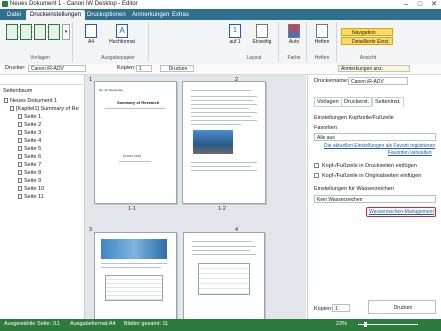 The image size is (441, 331). What do you see at coordinates (150, 15) in the screenshot?
I see `tab-anmerkungen: Anmerkungen` at bounding box center [150, 15].